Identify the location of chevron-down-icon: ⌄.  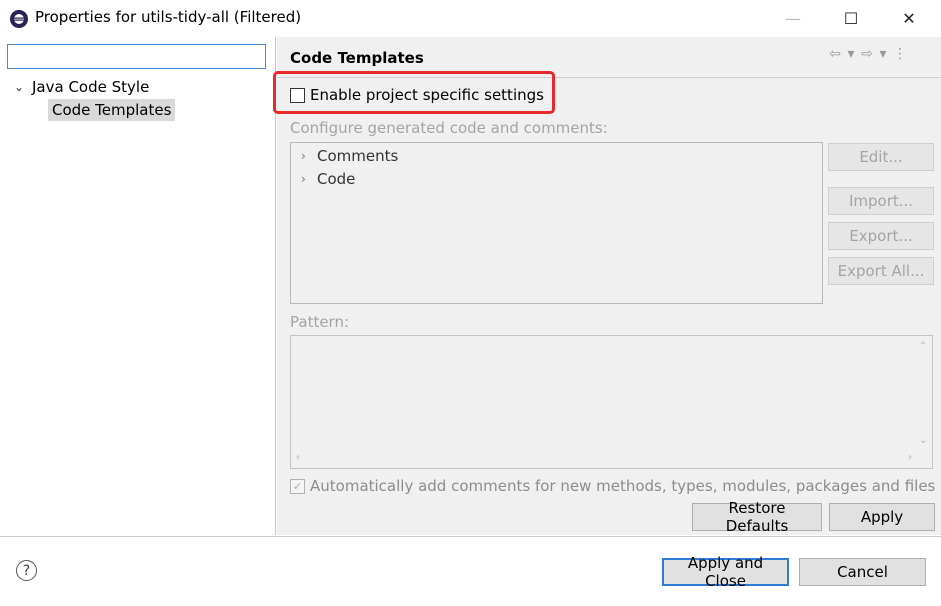
(21, 87).